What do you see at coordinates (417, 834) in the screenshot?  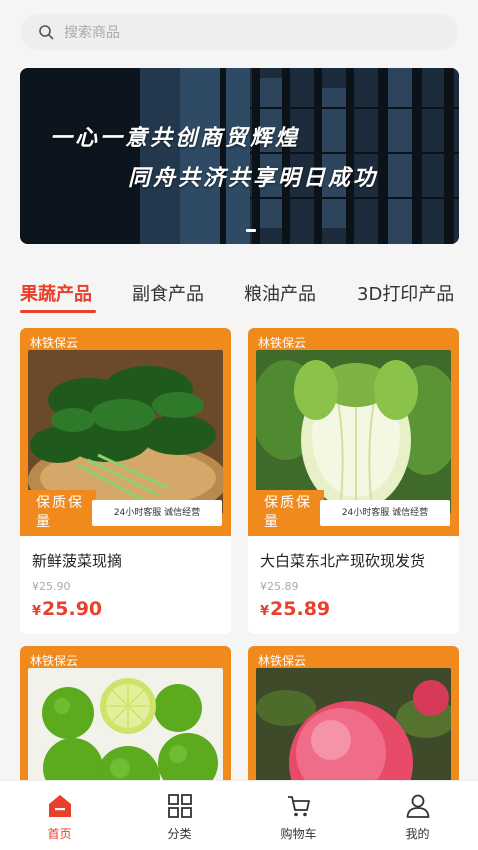 I see `nav-mine-label: 我的` at bounding box center [417, 834].